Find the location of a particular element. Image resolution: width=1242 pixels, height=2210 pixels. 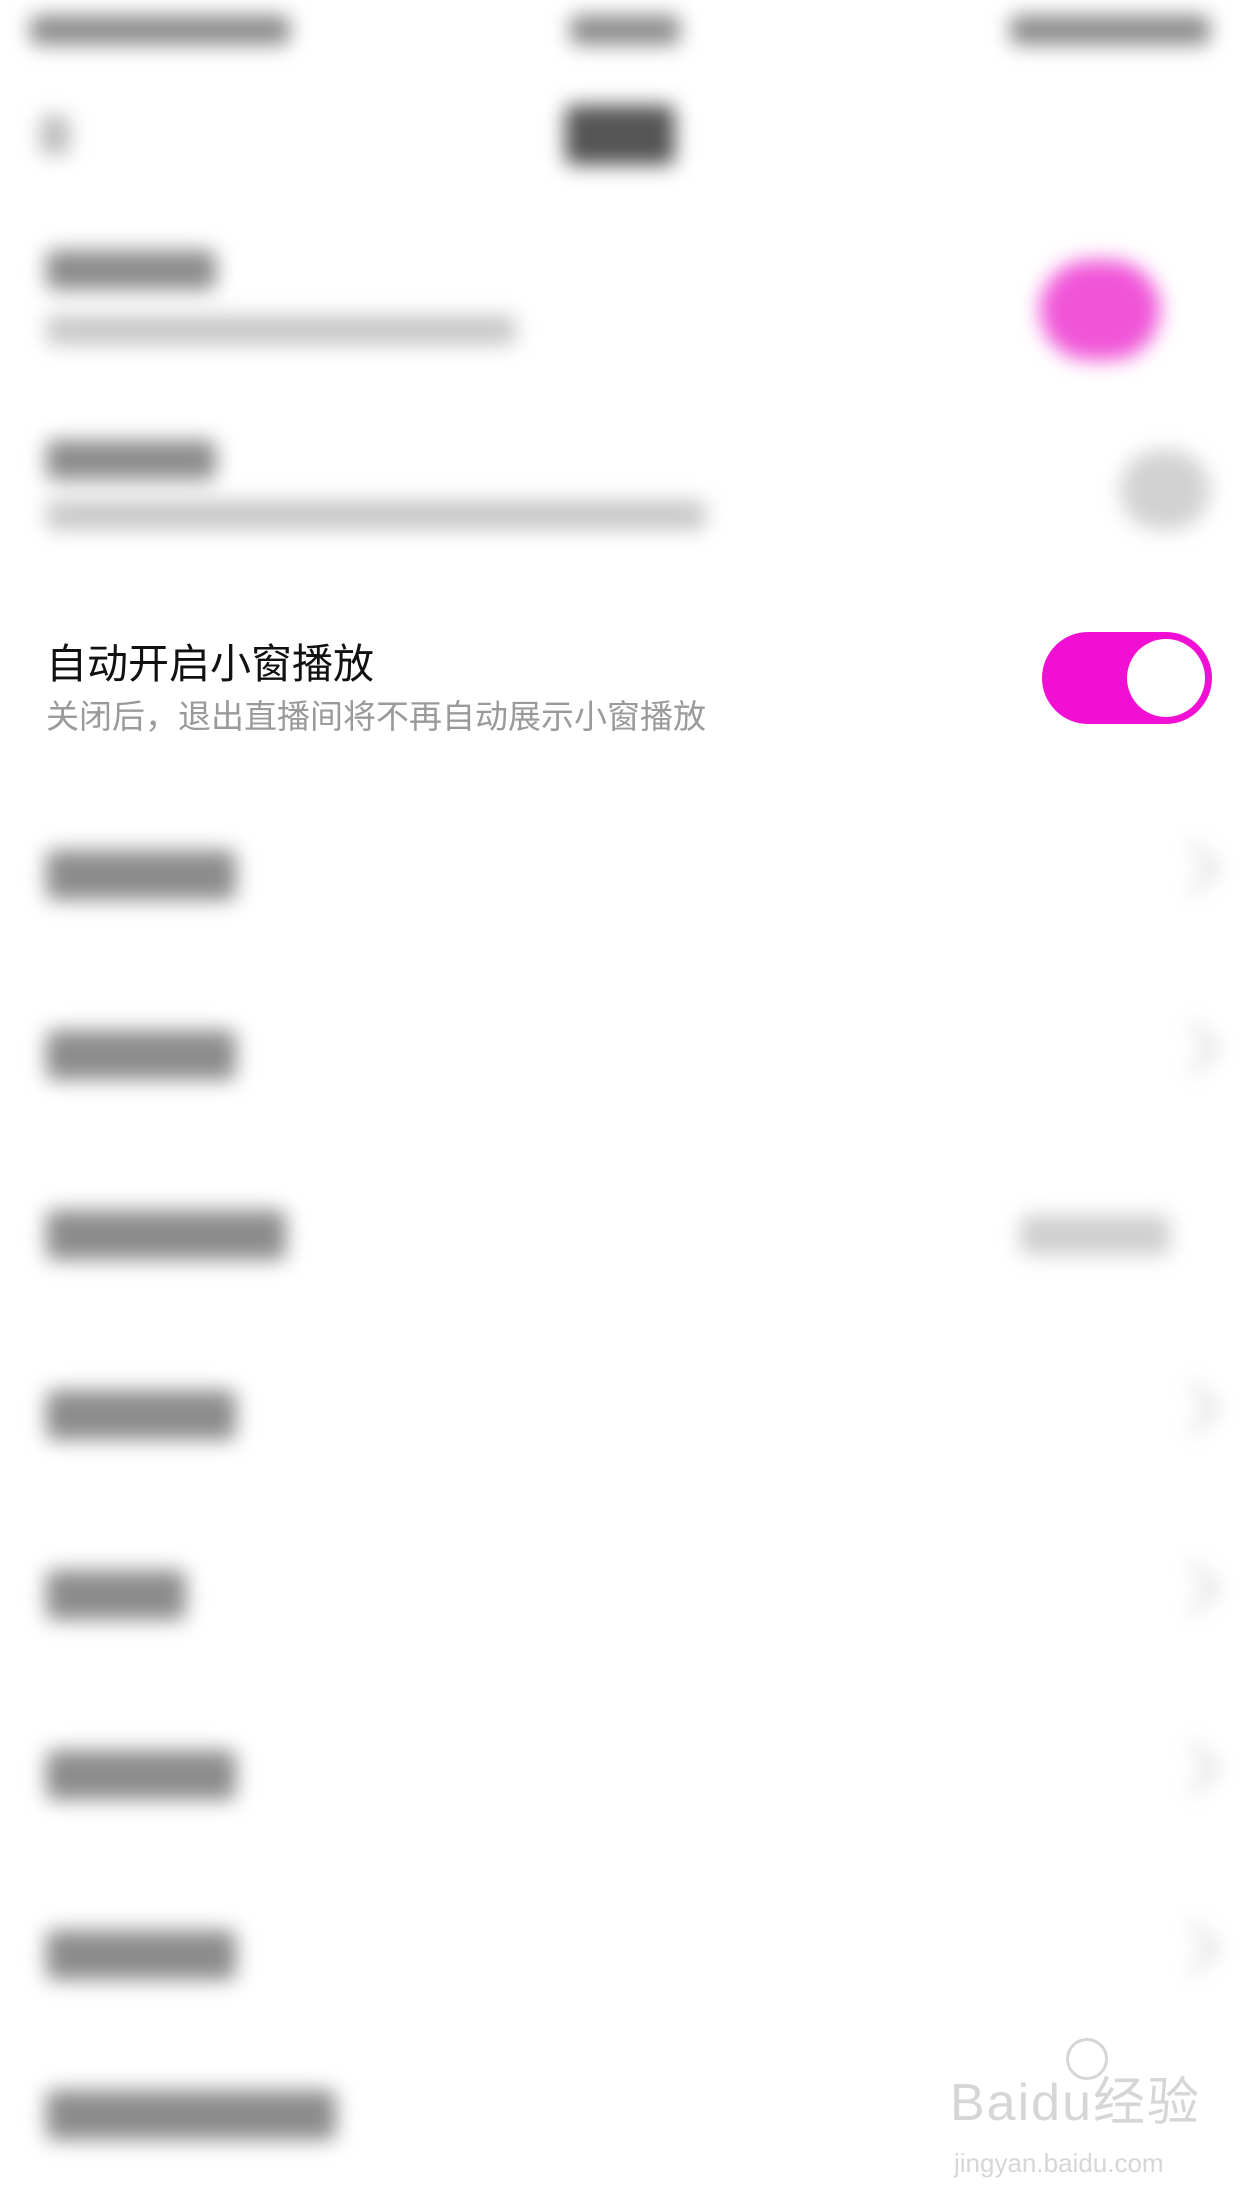

page-title is located at coordinates (620, 135).